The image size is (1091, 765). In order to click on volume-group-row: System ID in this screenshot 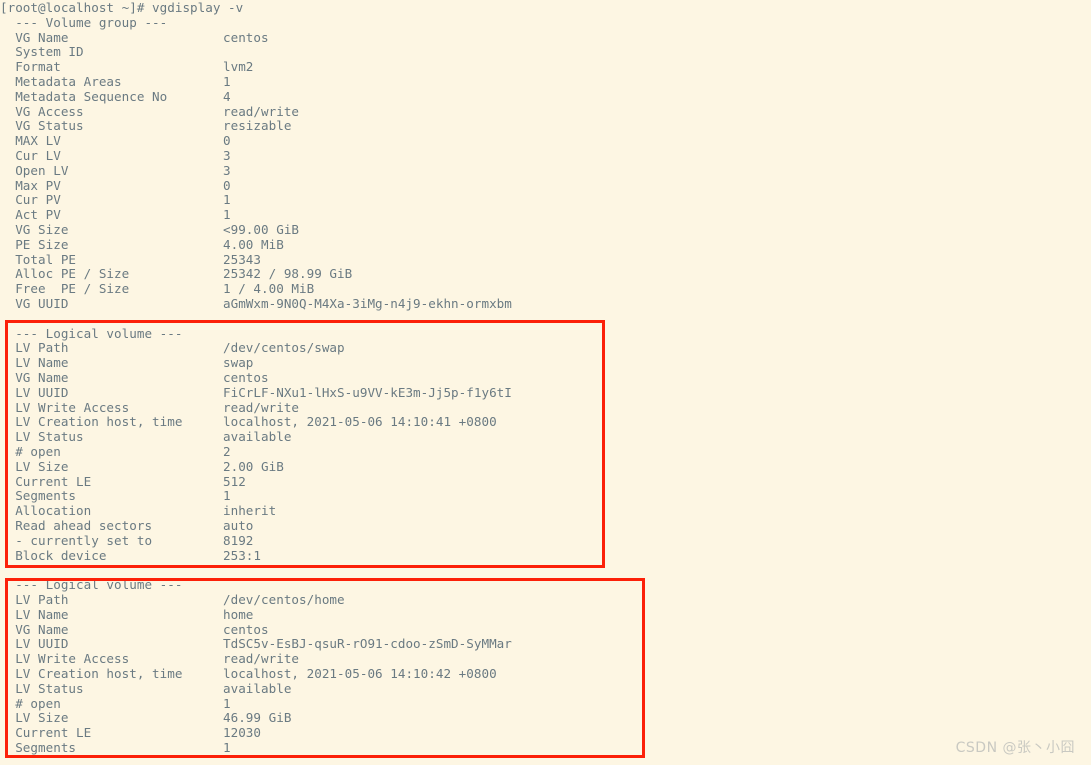, I will do `click(545, 52)`.